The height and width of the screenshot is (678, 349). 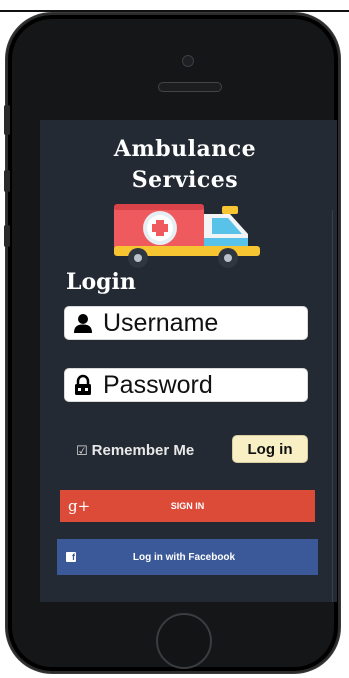 What do you see at coordinates (187, 236) in the screenshot?
I see `ambulance-icon` at bounding box center [187, 236].